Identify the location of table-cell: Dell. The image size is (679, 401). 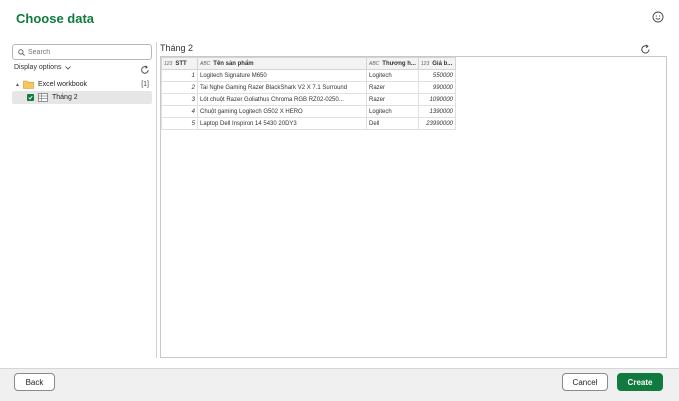
(392, 123).